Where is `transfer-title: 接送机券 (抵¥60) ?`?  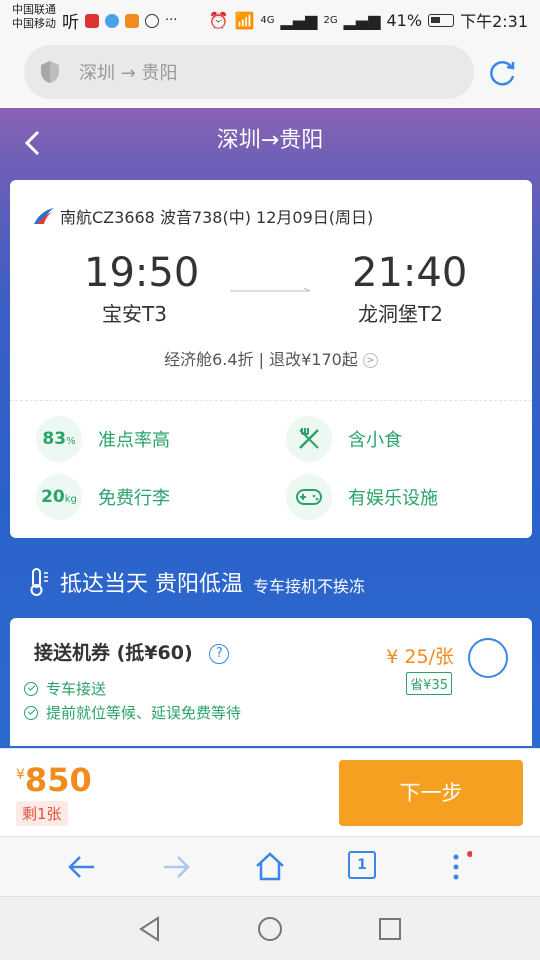
transfer-title: 接送机券 (抵¥60) ? is located at coordinates (132, 651).